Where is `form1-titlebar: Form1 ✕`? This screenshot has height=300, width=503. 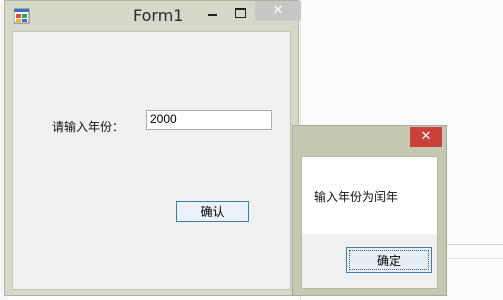 form1-titlebar: Form1 ✕ is located at coordinates (153, 16).